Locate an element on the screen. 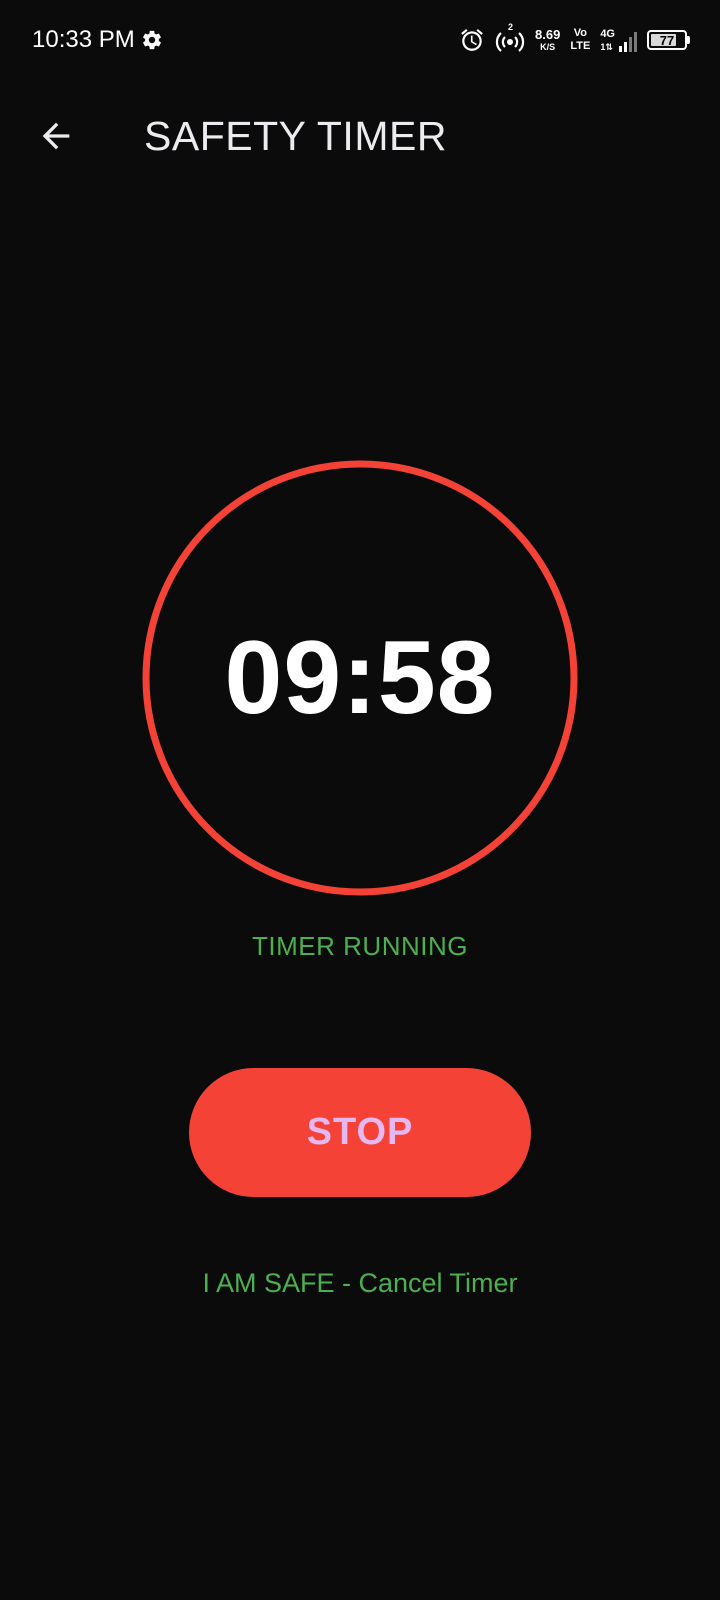 Image resolution: width=720 pixels, height=1600 pixels. network-speed-unit: K/S is located at coordinates (548, 47).